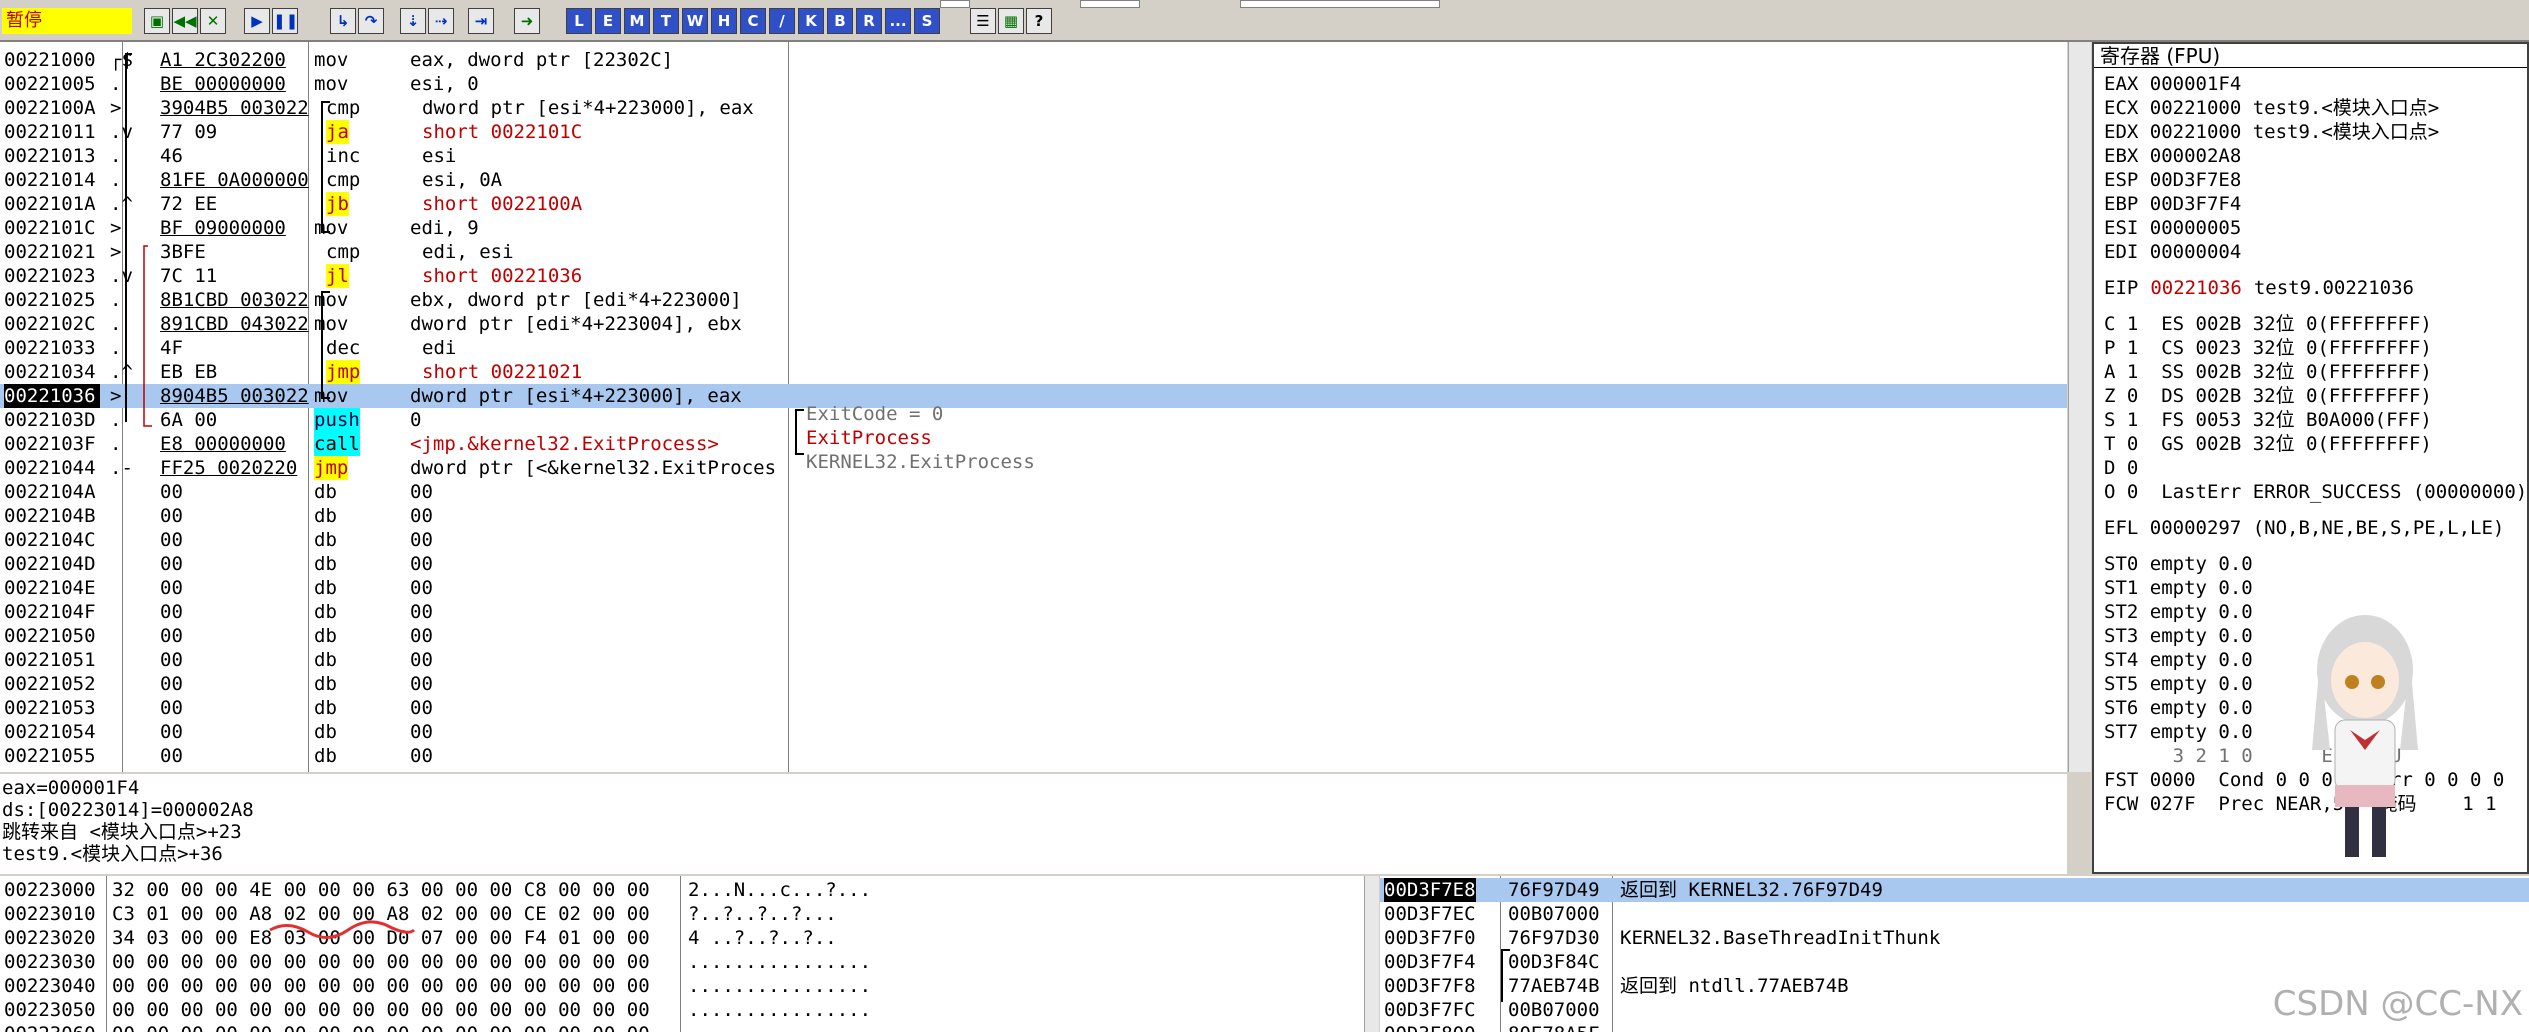  I want to click on disasm-address: 00221011, so click(50, 132).